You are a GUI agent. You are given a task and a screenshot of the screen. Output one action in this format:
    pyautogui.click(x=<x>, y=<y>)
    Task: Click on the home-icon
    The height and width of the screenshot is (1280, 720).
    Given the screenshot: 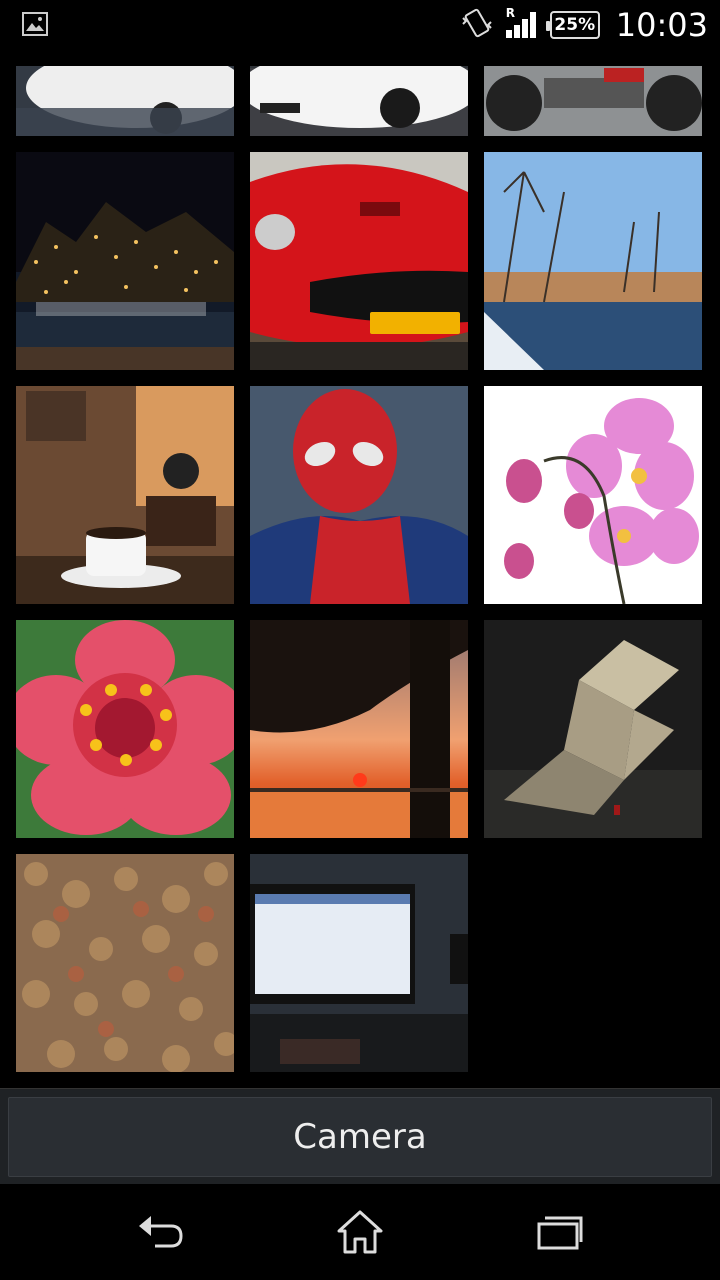 What is the action you would take?
    pyautogui.click(x=360, y=1232)
    